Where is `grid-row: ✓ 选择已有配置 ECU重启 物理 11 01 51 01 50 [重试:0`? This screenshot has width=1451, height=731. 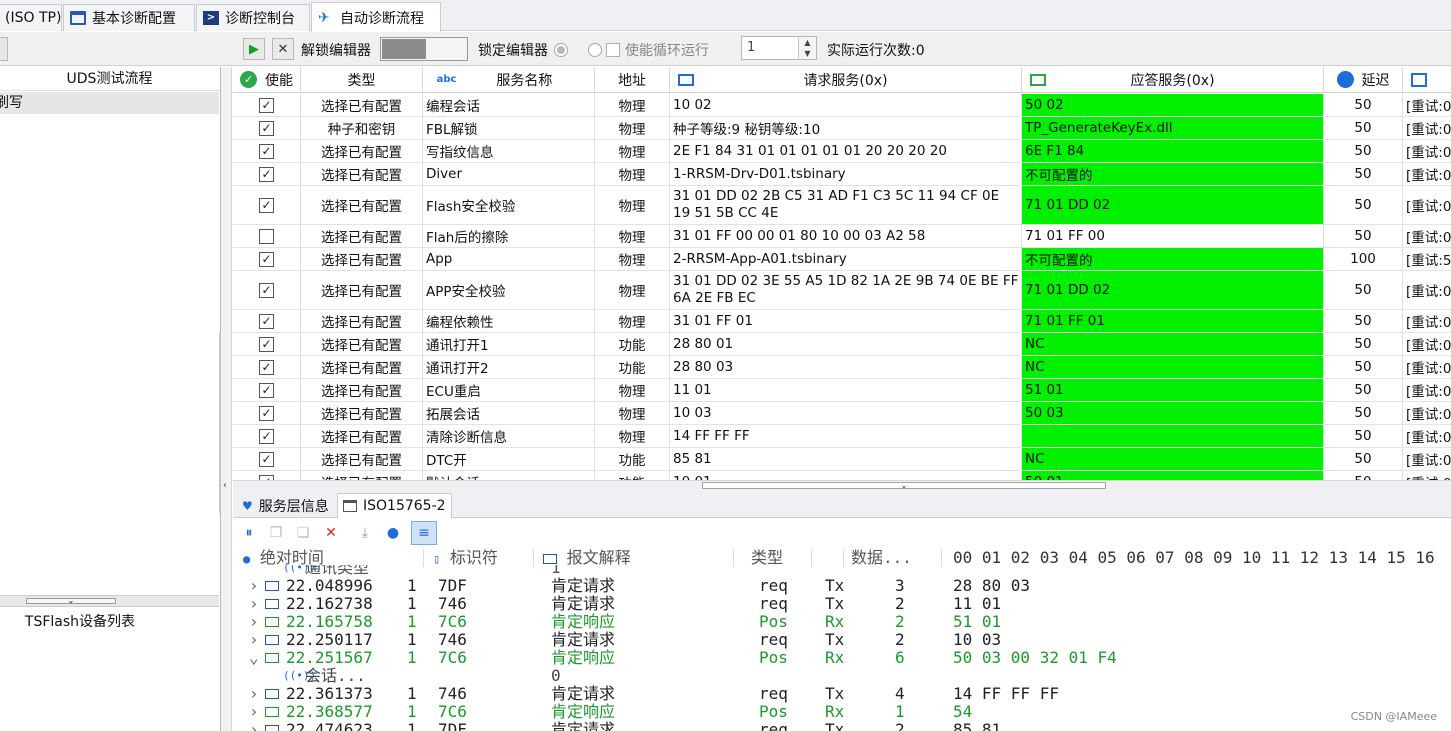 grid-row: ✓ 选择已有配置 ECU重启 物理 11 01 51 01 50 [重试:0 is located at coordinates (842, 390).